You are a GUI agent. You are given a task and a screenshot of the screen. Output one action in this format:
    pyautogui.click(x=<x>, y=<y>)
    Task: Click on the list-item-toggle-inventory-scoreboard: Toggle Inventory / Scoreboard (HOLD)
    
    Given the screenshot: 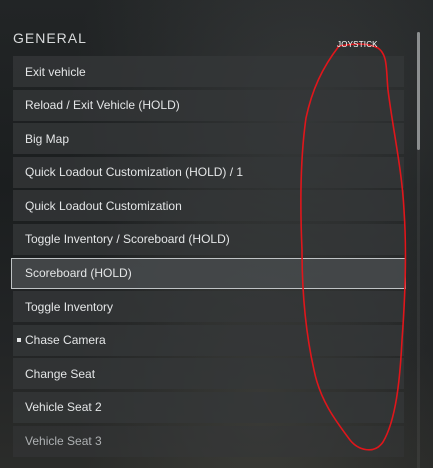 What is the action you would take?
    pyautogui.click(x=208, y=239)
    